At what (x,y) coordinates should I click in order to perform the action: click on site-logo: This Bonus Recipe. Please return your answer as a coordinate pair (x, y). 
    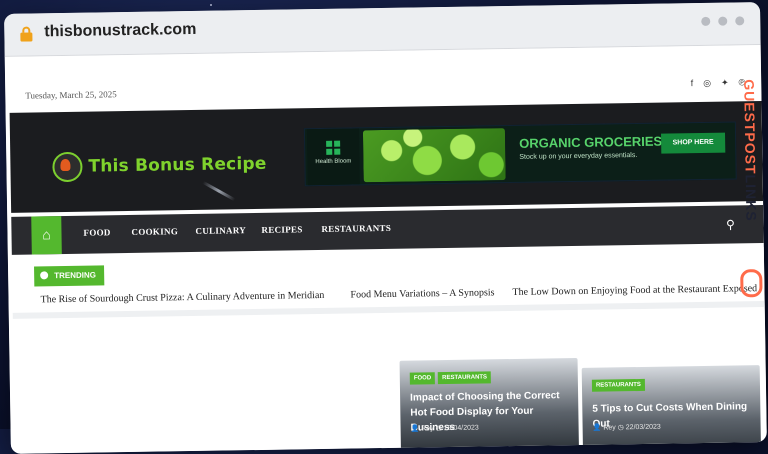
    Looking at the image, I should click on (159, 166).